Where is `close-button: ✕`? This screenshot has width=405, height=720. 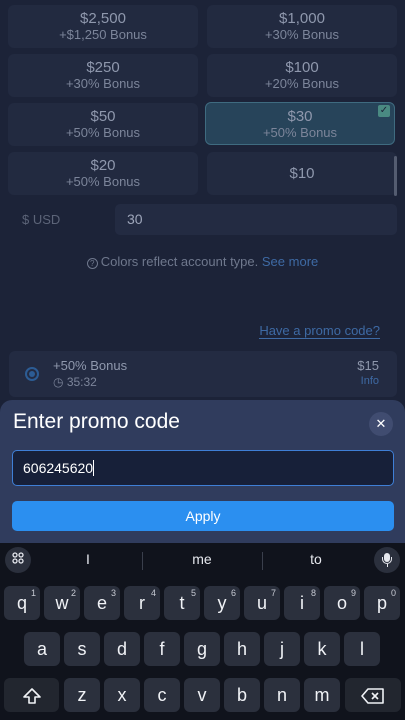 close-button: ✕ is located at coordinates (381, 424).